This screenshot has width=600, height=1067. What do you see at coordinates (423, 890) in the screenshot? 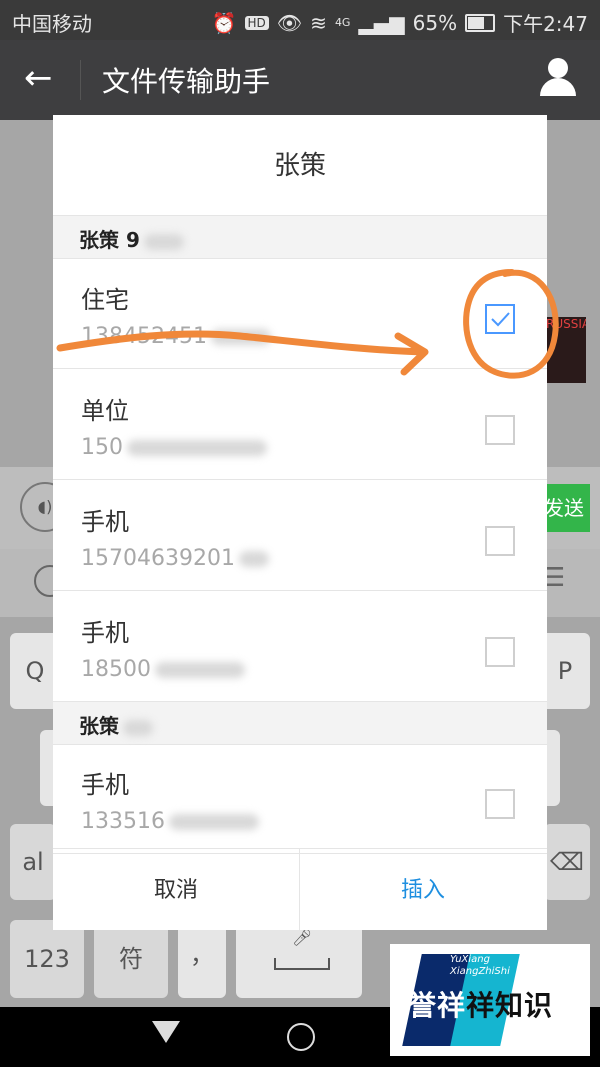
I see `insert-button: 插入` at bounding box center [423, 890].